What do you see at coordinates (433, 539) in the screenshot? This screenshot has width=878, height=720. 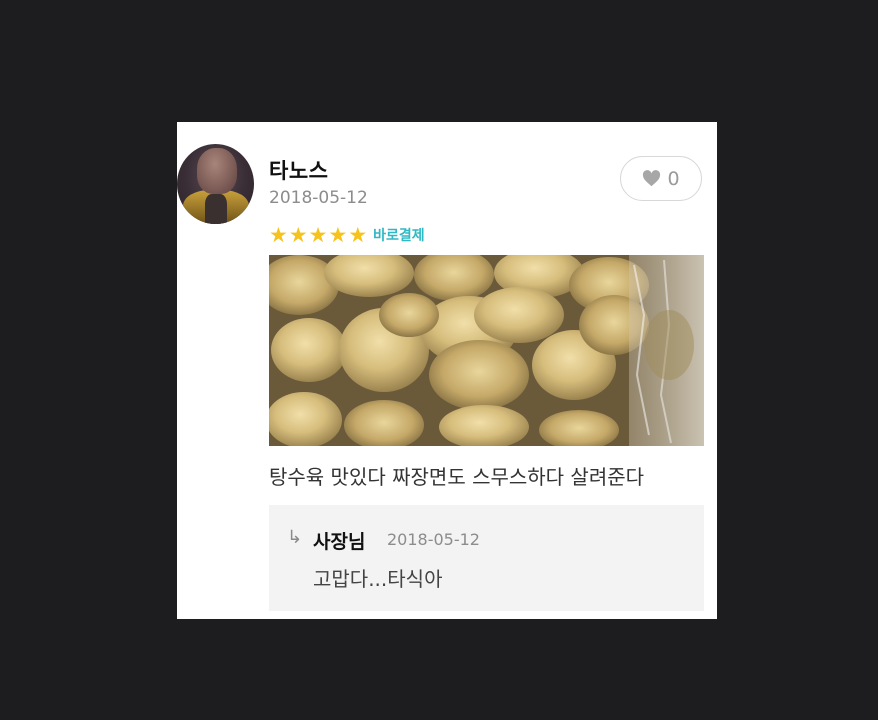 I see `reply-date: 2018-05-12` at bounding box center [433, 539].